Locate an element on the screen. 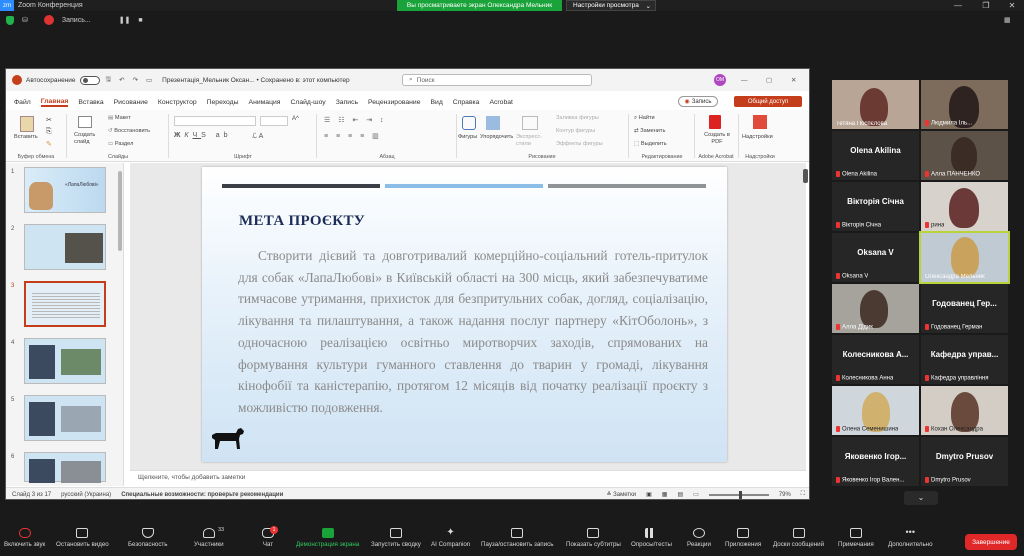  zoom-slider is located at coordinates (738, 494).